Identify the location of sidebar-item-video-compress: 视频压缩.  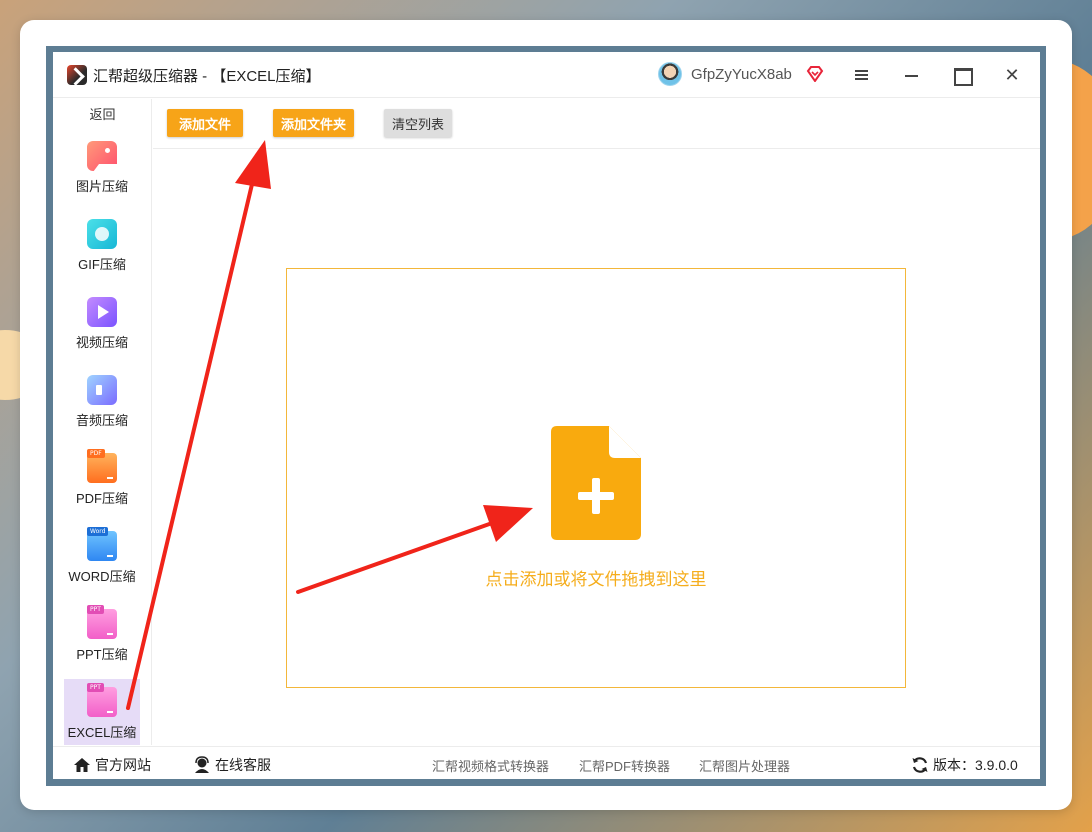
(102, 324).